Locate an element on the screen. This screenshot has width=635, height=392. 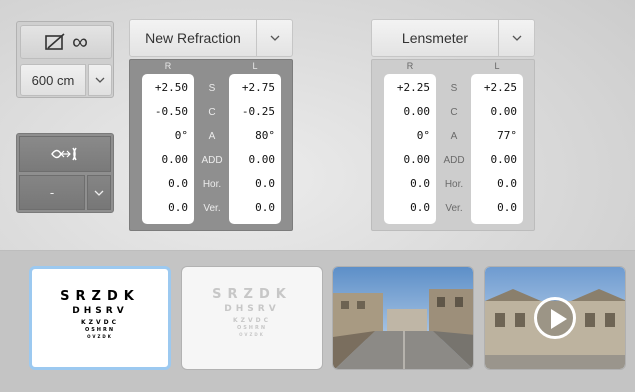
split-view-icon is located at coordinates (55, 41).